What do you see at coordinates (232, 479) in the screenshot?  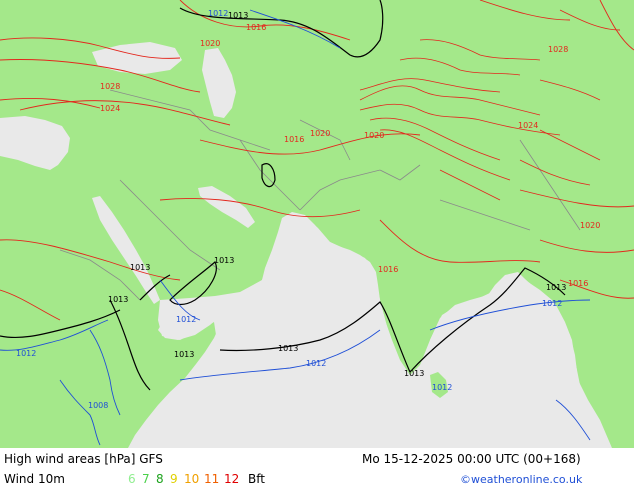 I see `bft-value-12: 12` at bounding box center [232, 479].